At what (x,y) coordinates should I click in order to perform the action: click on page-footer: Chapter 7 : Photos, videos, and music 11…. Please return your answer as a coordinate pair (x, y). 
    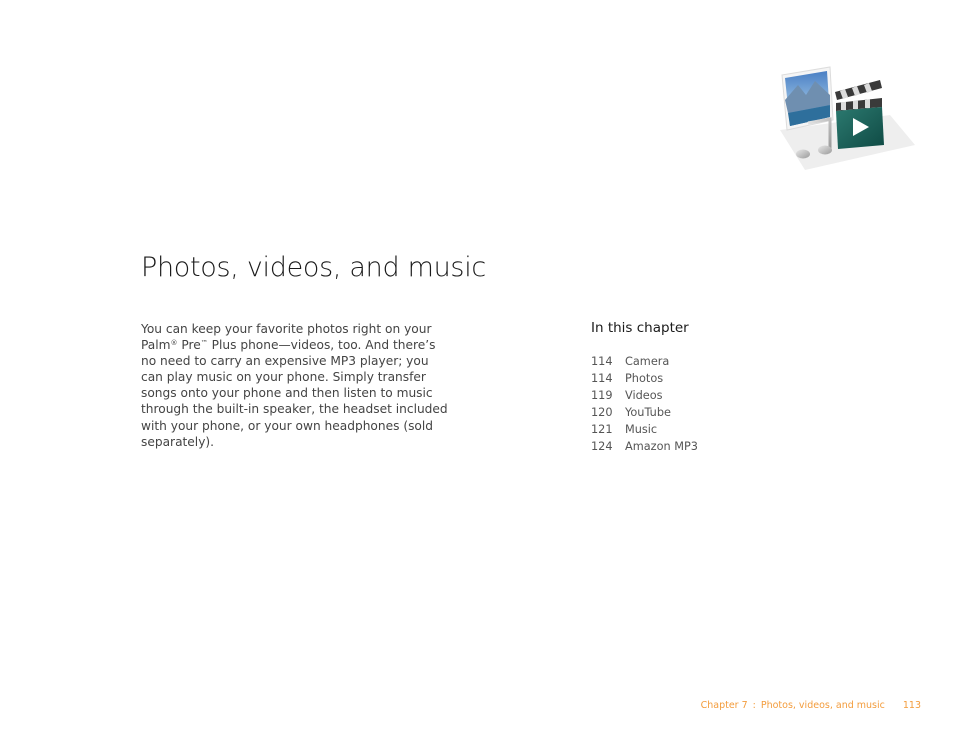
    Looking at the image, I should click on (811, 705).